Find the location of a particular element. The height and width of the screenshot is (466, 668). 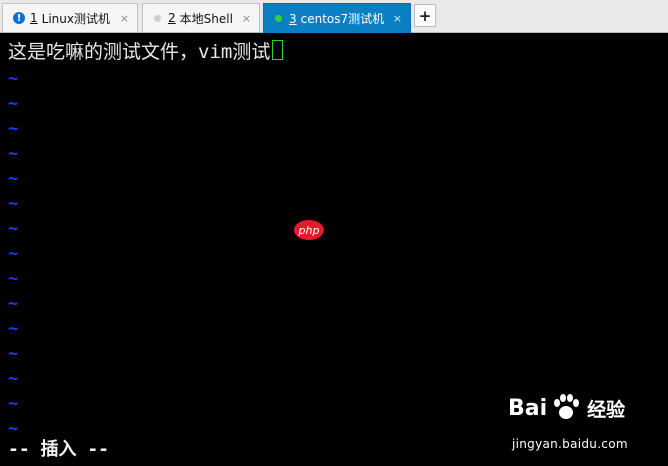

tab-local-shell: 2 本地Shell × is located at coordinates (201, 17).